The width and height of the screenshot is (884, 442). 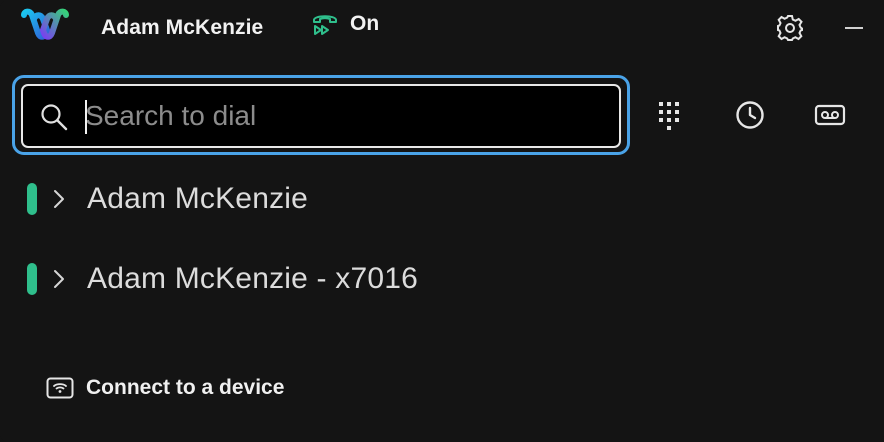 What do you see at coordinates (182, 28) in the screenshot?
I see `user-name: Adam McKenzie` at bounding box center [182, 28].